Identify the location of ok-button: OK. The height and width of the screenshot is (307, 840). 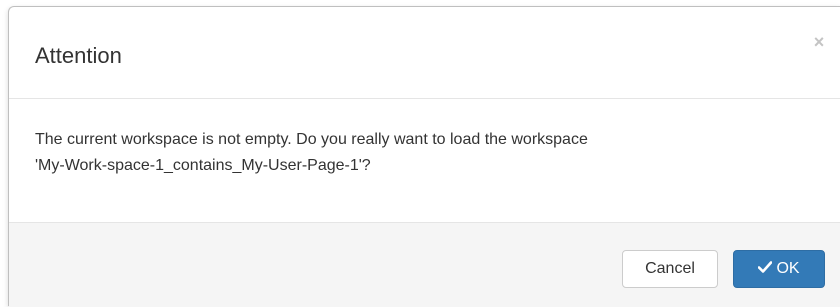
(779, 269).